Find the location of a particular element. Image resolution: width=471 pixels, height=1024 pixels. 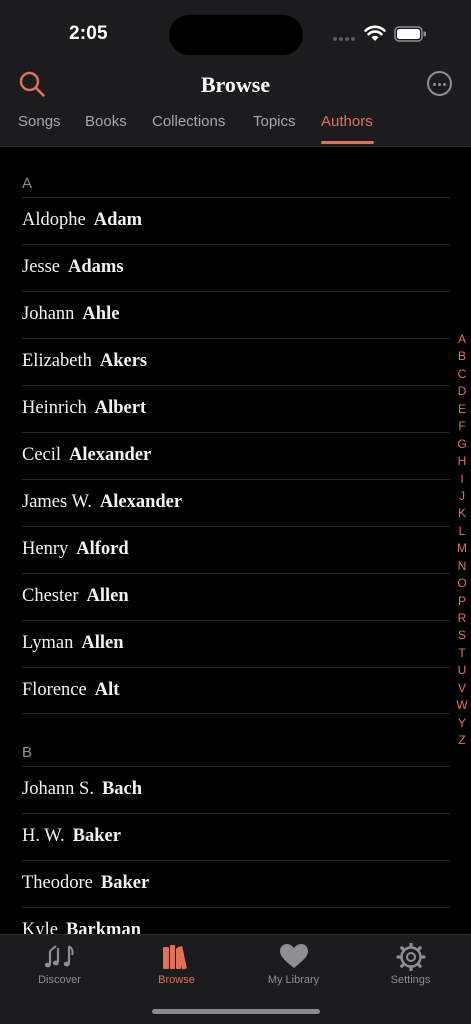

author-last-name: Akers is located at coordinates (123, 361).